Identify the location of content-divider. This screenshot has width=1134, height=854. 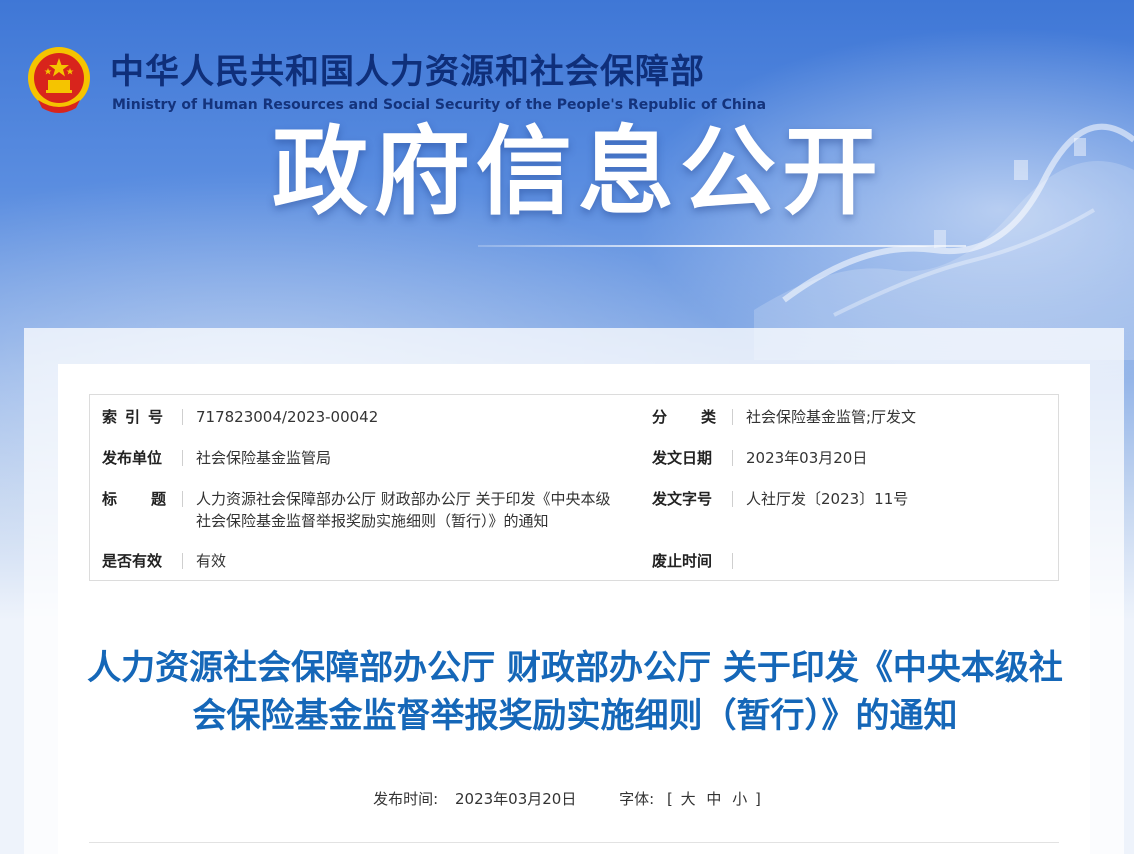
(574, 842).